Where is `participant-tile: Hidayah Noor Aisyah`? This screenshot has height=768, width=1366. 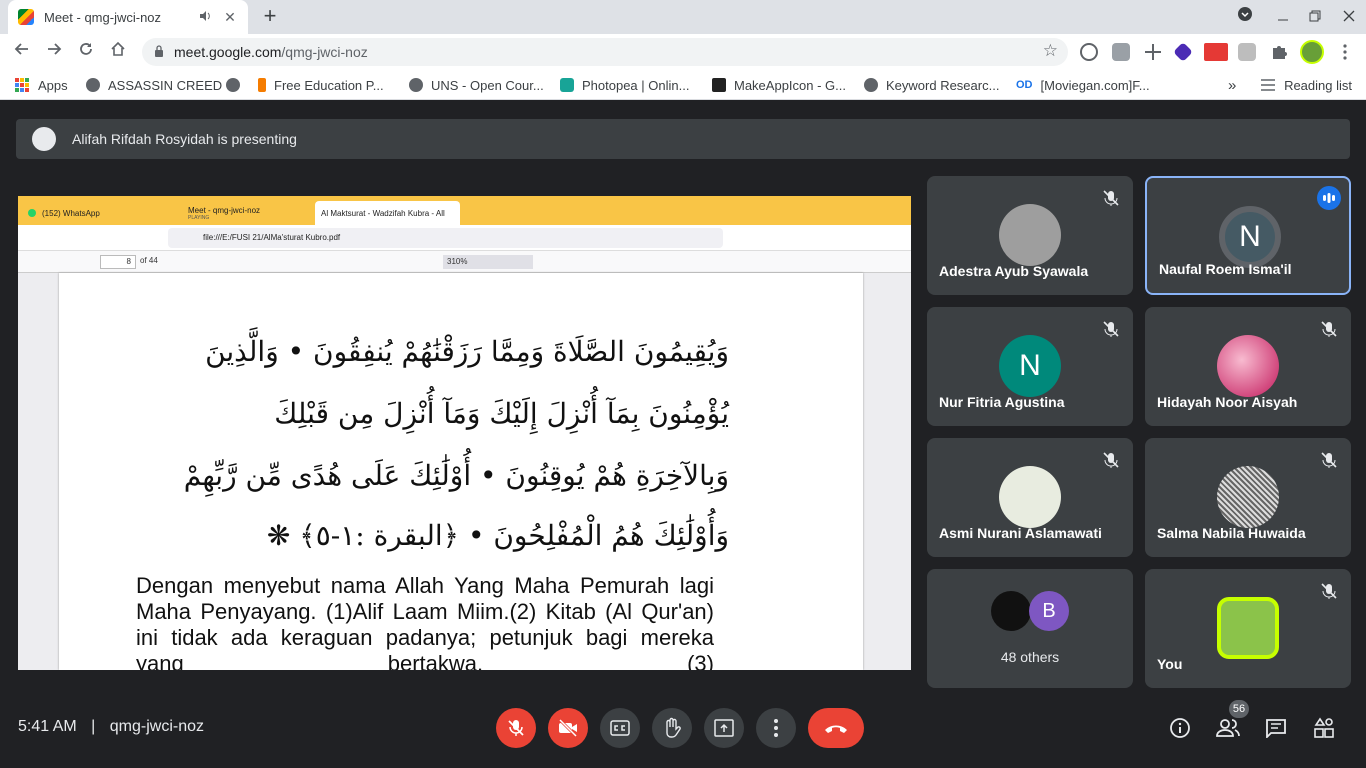 participant-tile: Hidayah Noor Aisyah is located at coordinates (1248, 366).